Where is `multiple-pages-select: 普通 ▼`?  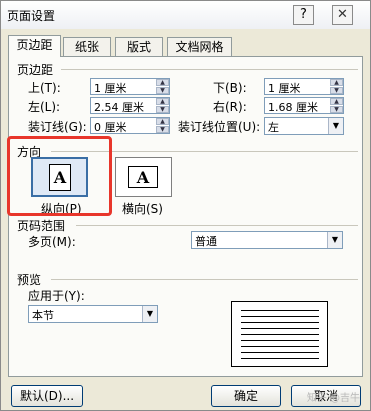
multiple-pages-select: 普通 ▼ is located at coordinates (267, 240).